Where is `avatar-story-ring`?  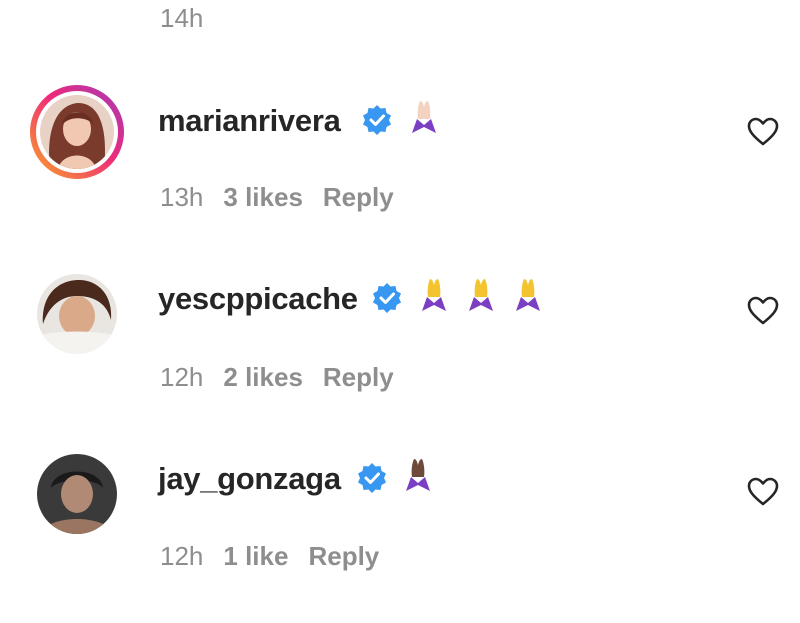
avatar-story-ring is located at coordinates (77, 132).